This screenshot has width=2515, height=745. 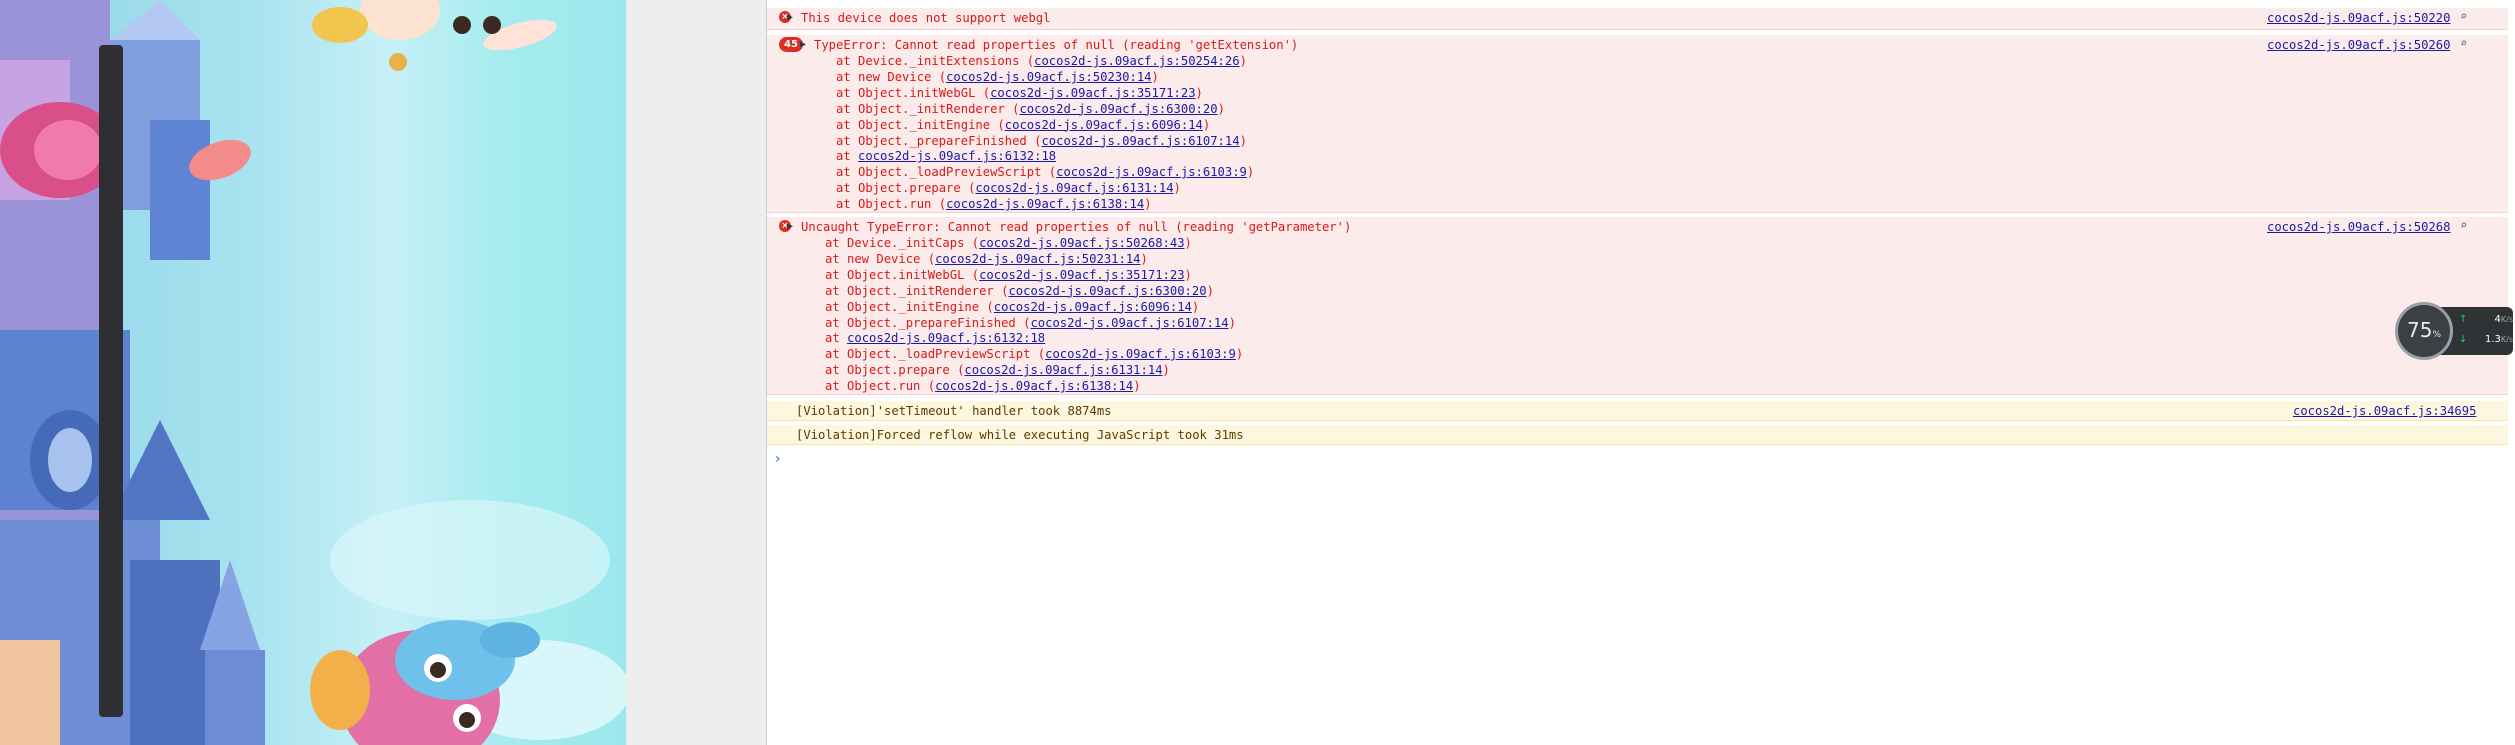 I want to click on source-link: cocos2d-js.09acf.js:50220, so click(x=2358, y=18).